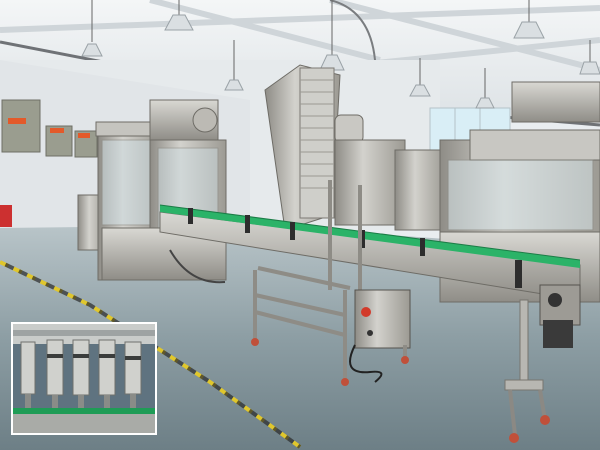 This screenshot has height=450, width=600. I want to click on filling-machine-left, so click(152, 190).